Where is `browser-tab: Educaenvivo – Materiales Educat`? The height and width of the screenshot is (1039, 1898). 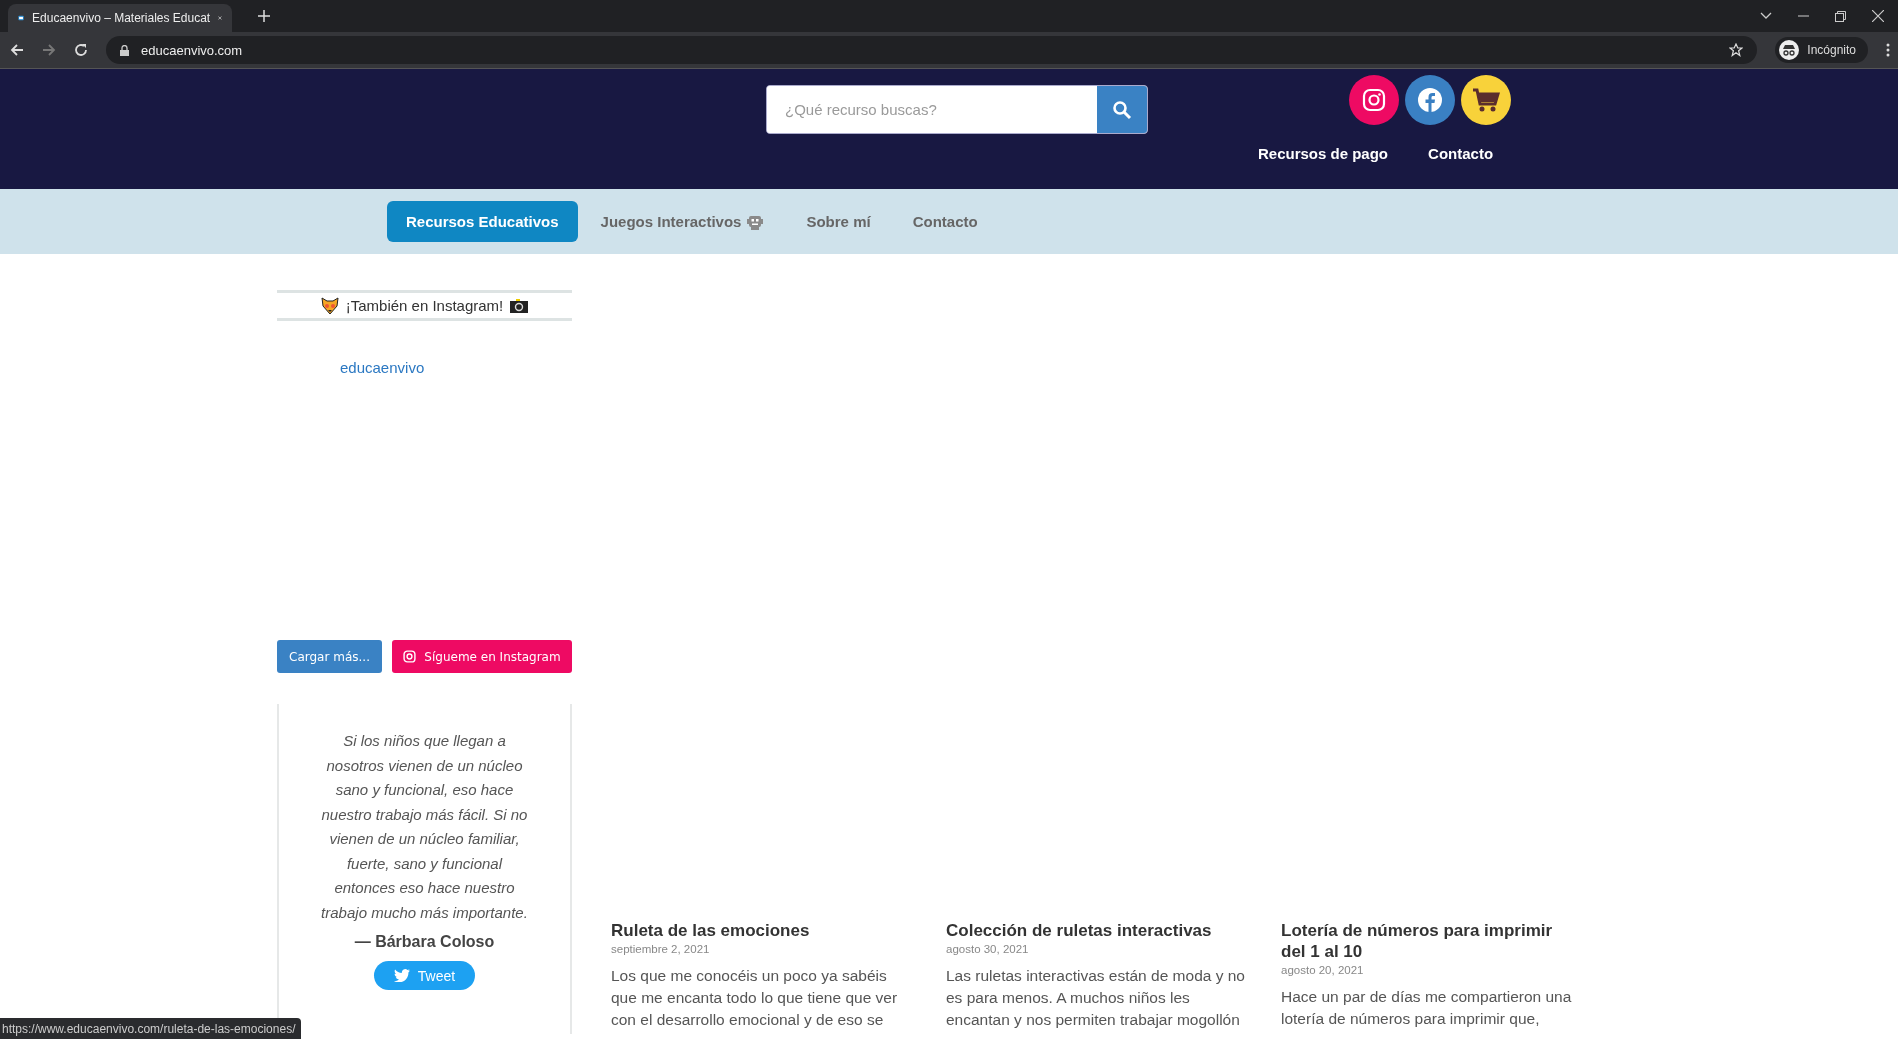 browser-tab: Educaenvivo – Materiales Educat is located at coordinates (120, 18).